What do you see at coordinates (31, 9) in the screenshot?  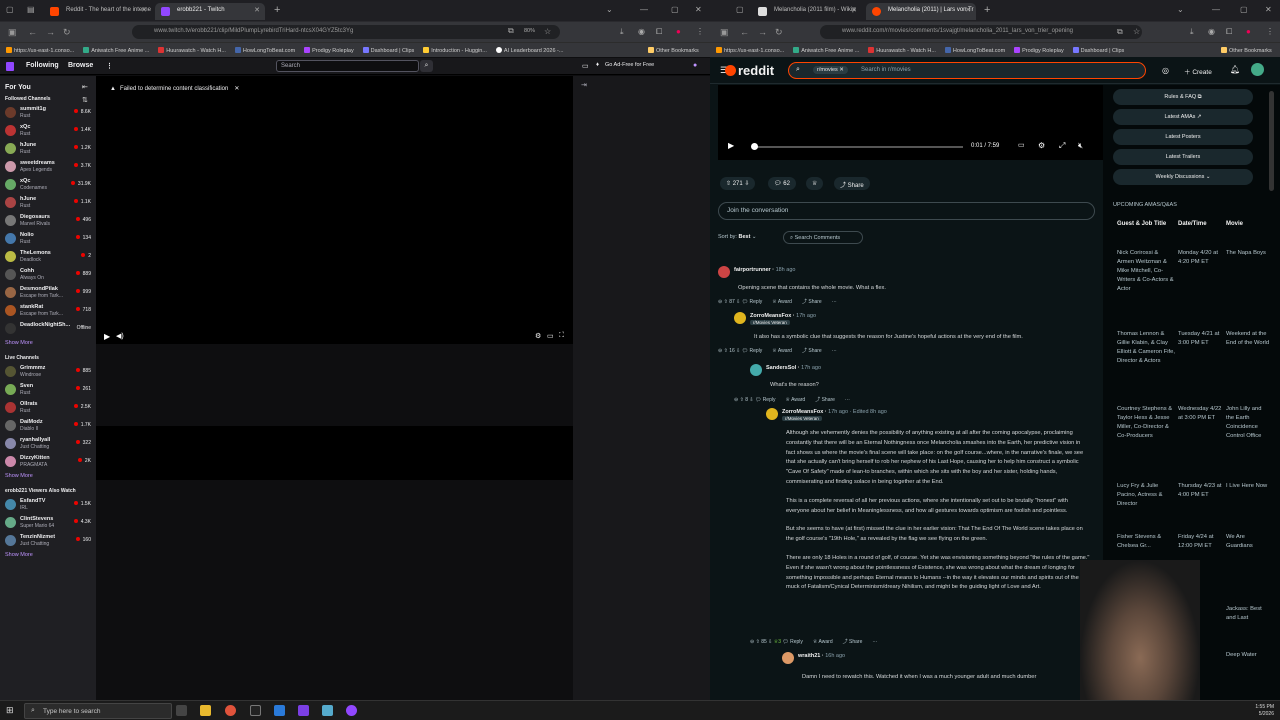 I see `tab-list-icon: ▤` at bounding box center [31, 9].